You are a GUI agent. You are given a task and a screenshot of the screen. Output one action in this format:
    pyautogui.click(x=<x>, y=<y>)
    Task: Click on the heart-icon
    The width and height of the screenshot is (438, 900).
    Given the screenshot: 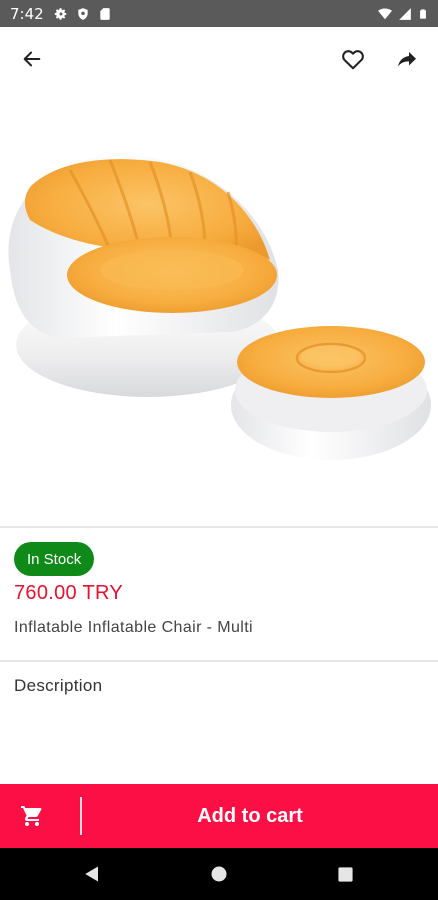 What is the action you would take?
    pyautogui.click(x=353, y=60)
    